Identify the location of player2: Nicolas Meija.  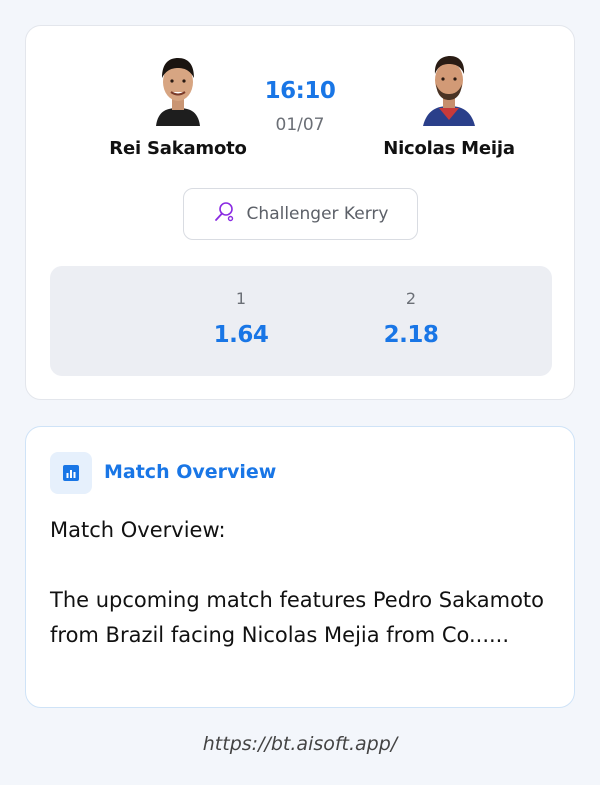
(449, 104).